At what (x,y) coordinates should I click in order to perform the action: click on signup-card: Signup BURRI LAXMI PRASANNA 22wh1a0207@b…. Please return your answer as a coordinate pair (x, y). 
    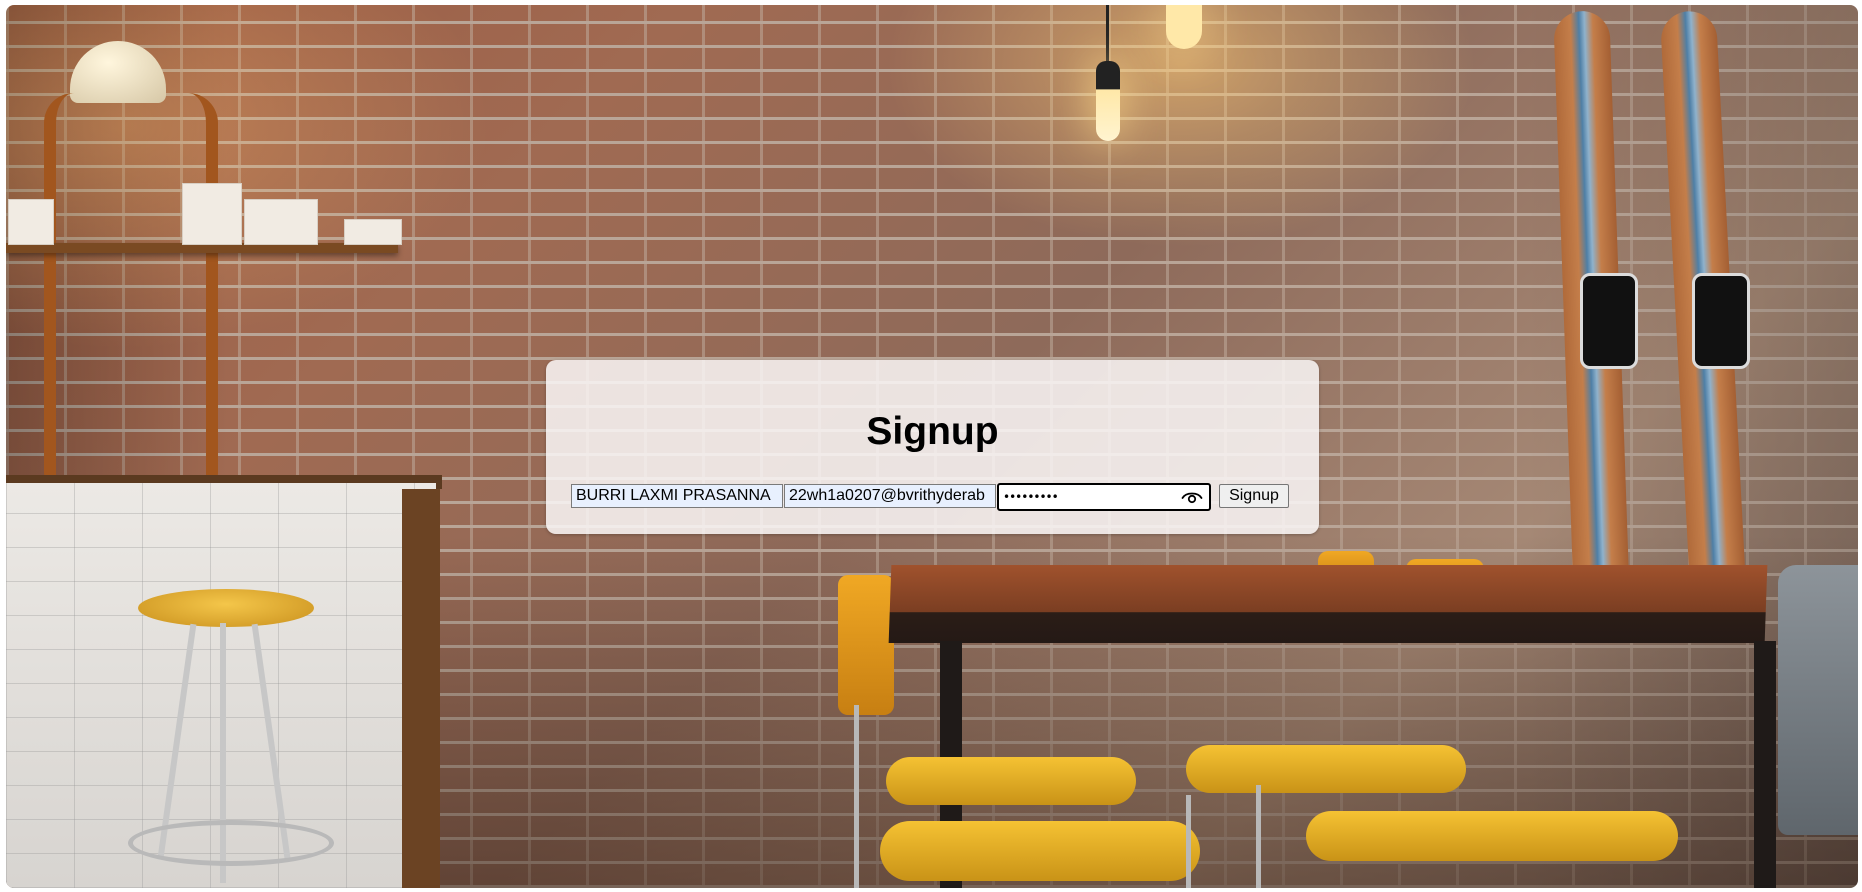
    Looking at the image, I should click on (932, 447).